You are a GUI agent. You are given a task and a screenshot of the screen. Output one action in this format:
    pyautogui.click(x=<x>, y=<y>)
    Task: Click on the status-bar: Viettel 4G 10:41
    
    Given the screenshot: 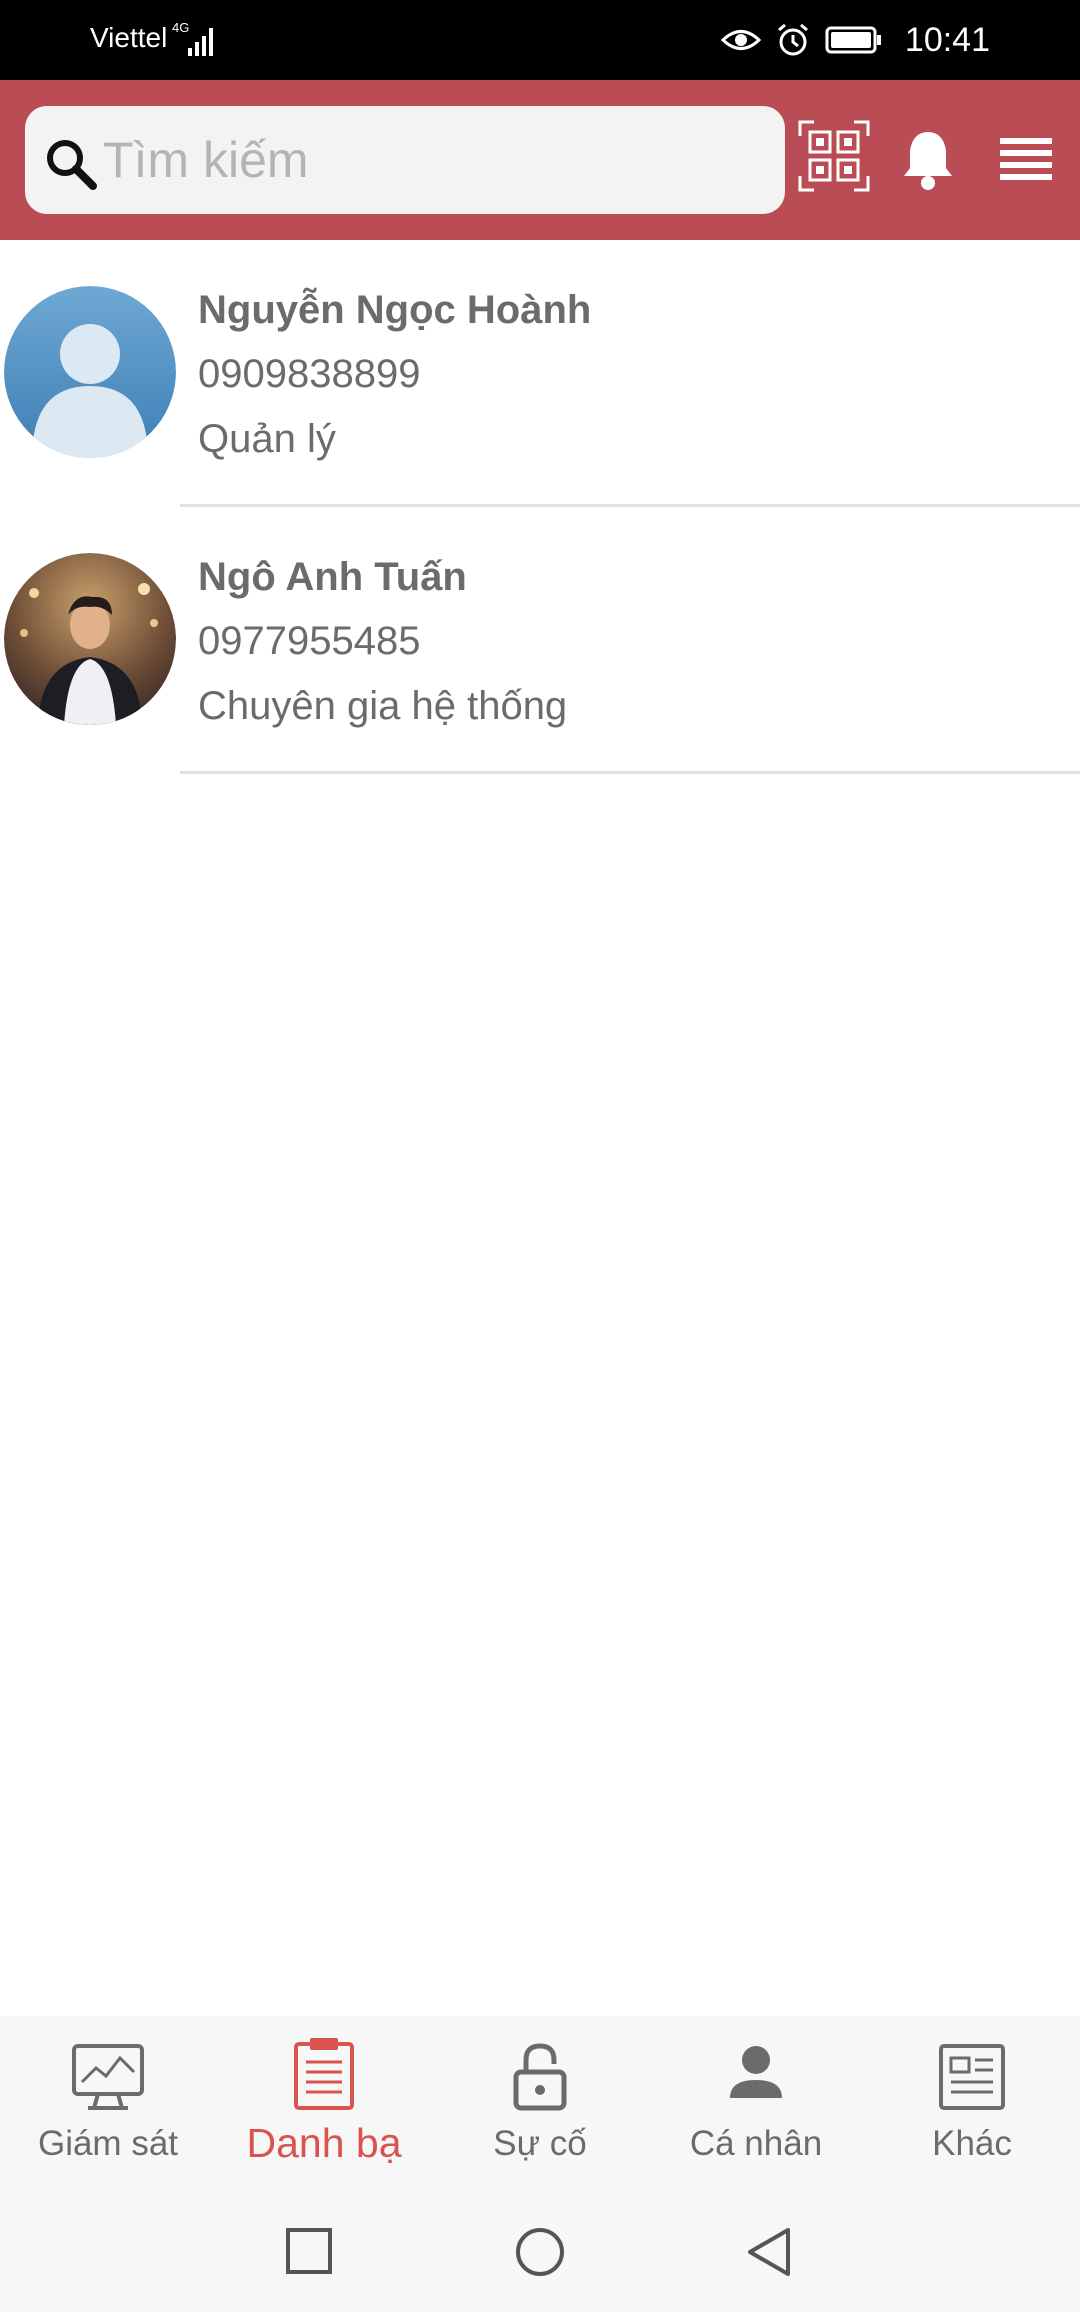 What is the action you would take?
    pyautogui.click(x=540, y=40)
    